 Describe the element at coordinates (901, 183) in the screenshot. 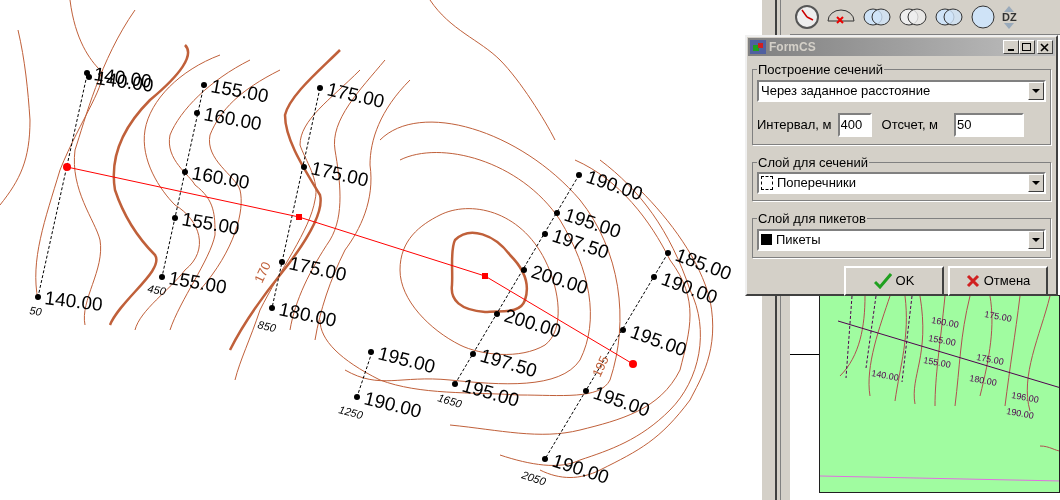

I see `dropdown: Поперечники` at that location.